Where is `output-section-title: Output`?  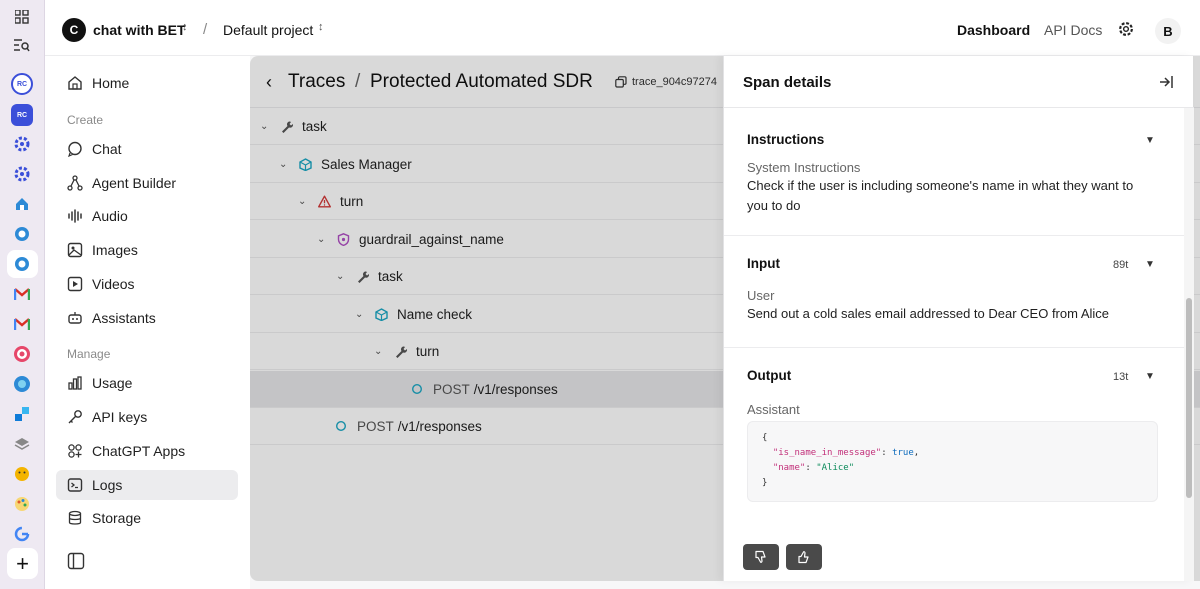 output-section-title: Output is located at coordinates (769, 375).